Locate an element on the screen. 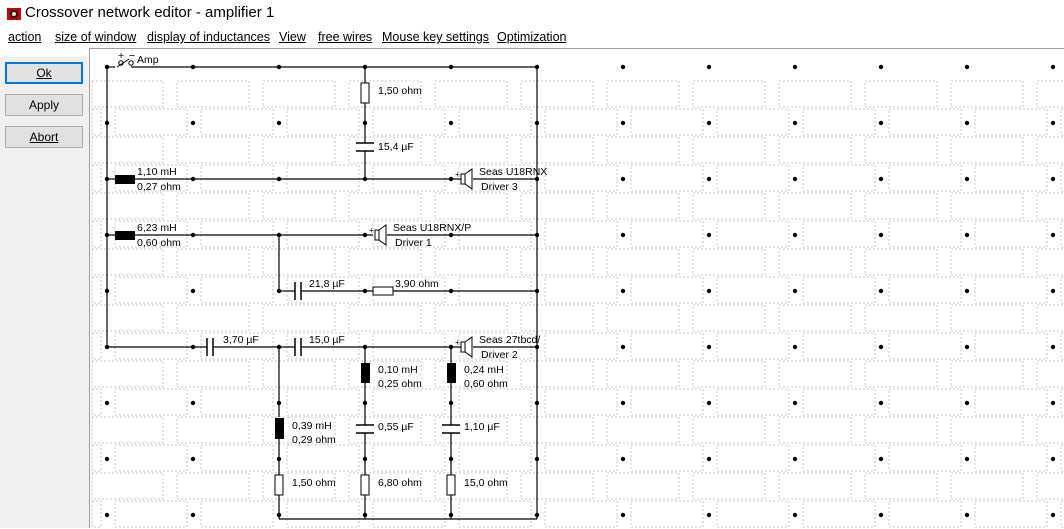 This screenshot has height=529, width=1064. amp-terminal: + − Amp is located at coordinates (137, 59).